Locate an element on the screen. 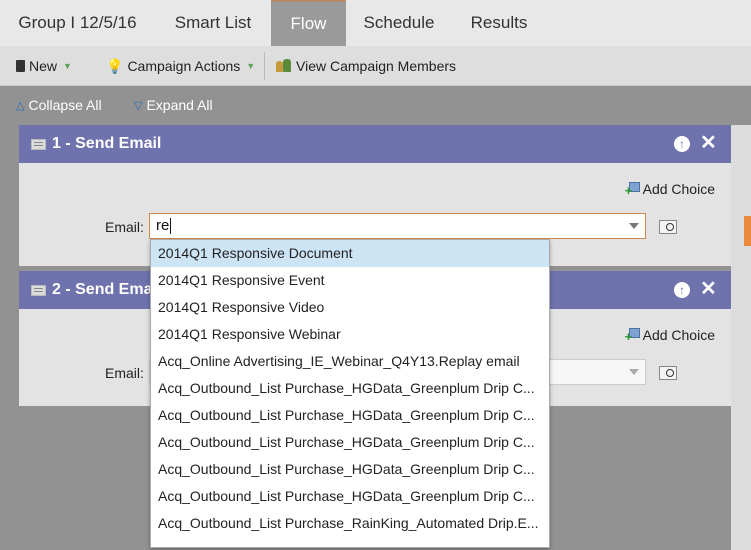 The width and height of the screenshot is (751, 550). collapse-all-label: Collapse All is located at coordinates (65, 105).